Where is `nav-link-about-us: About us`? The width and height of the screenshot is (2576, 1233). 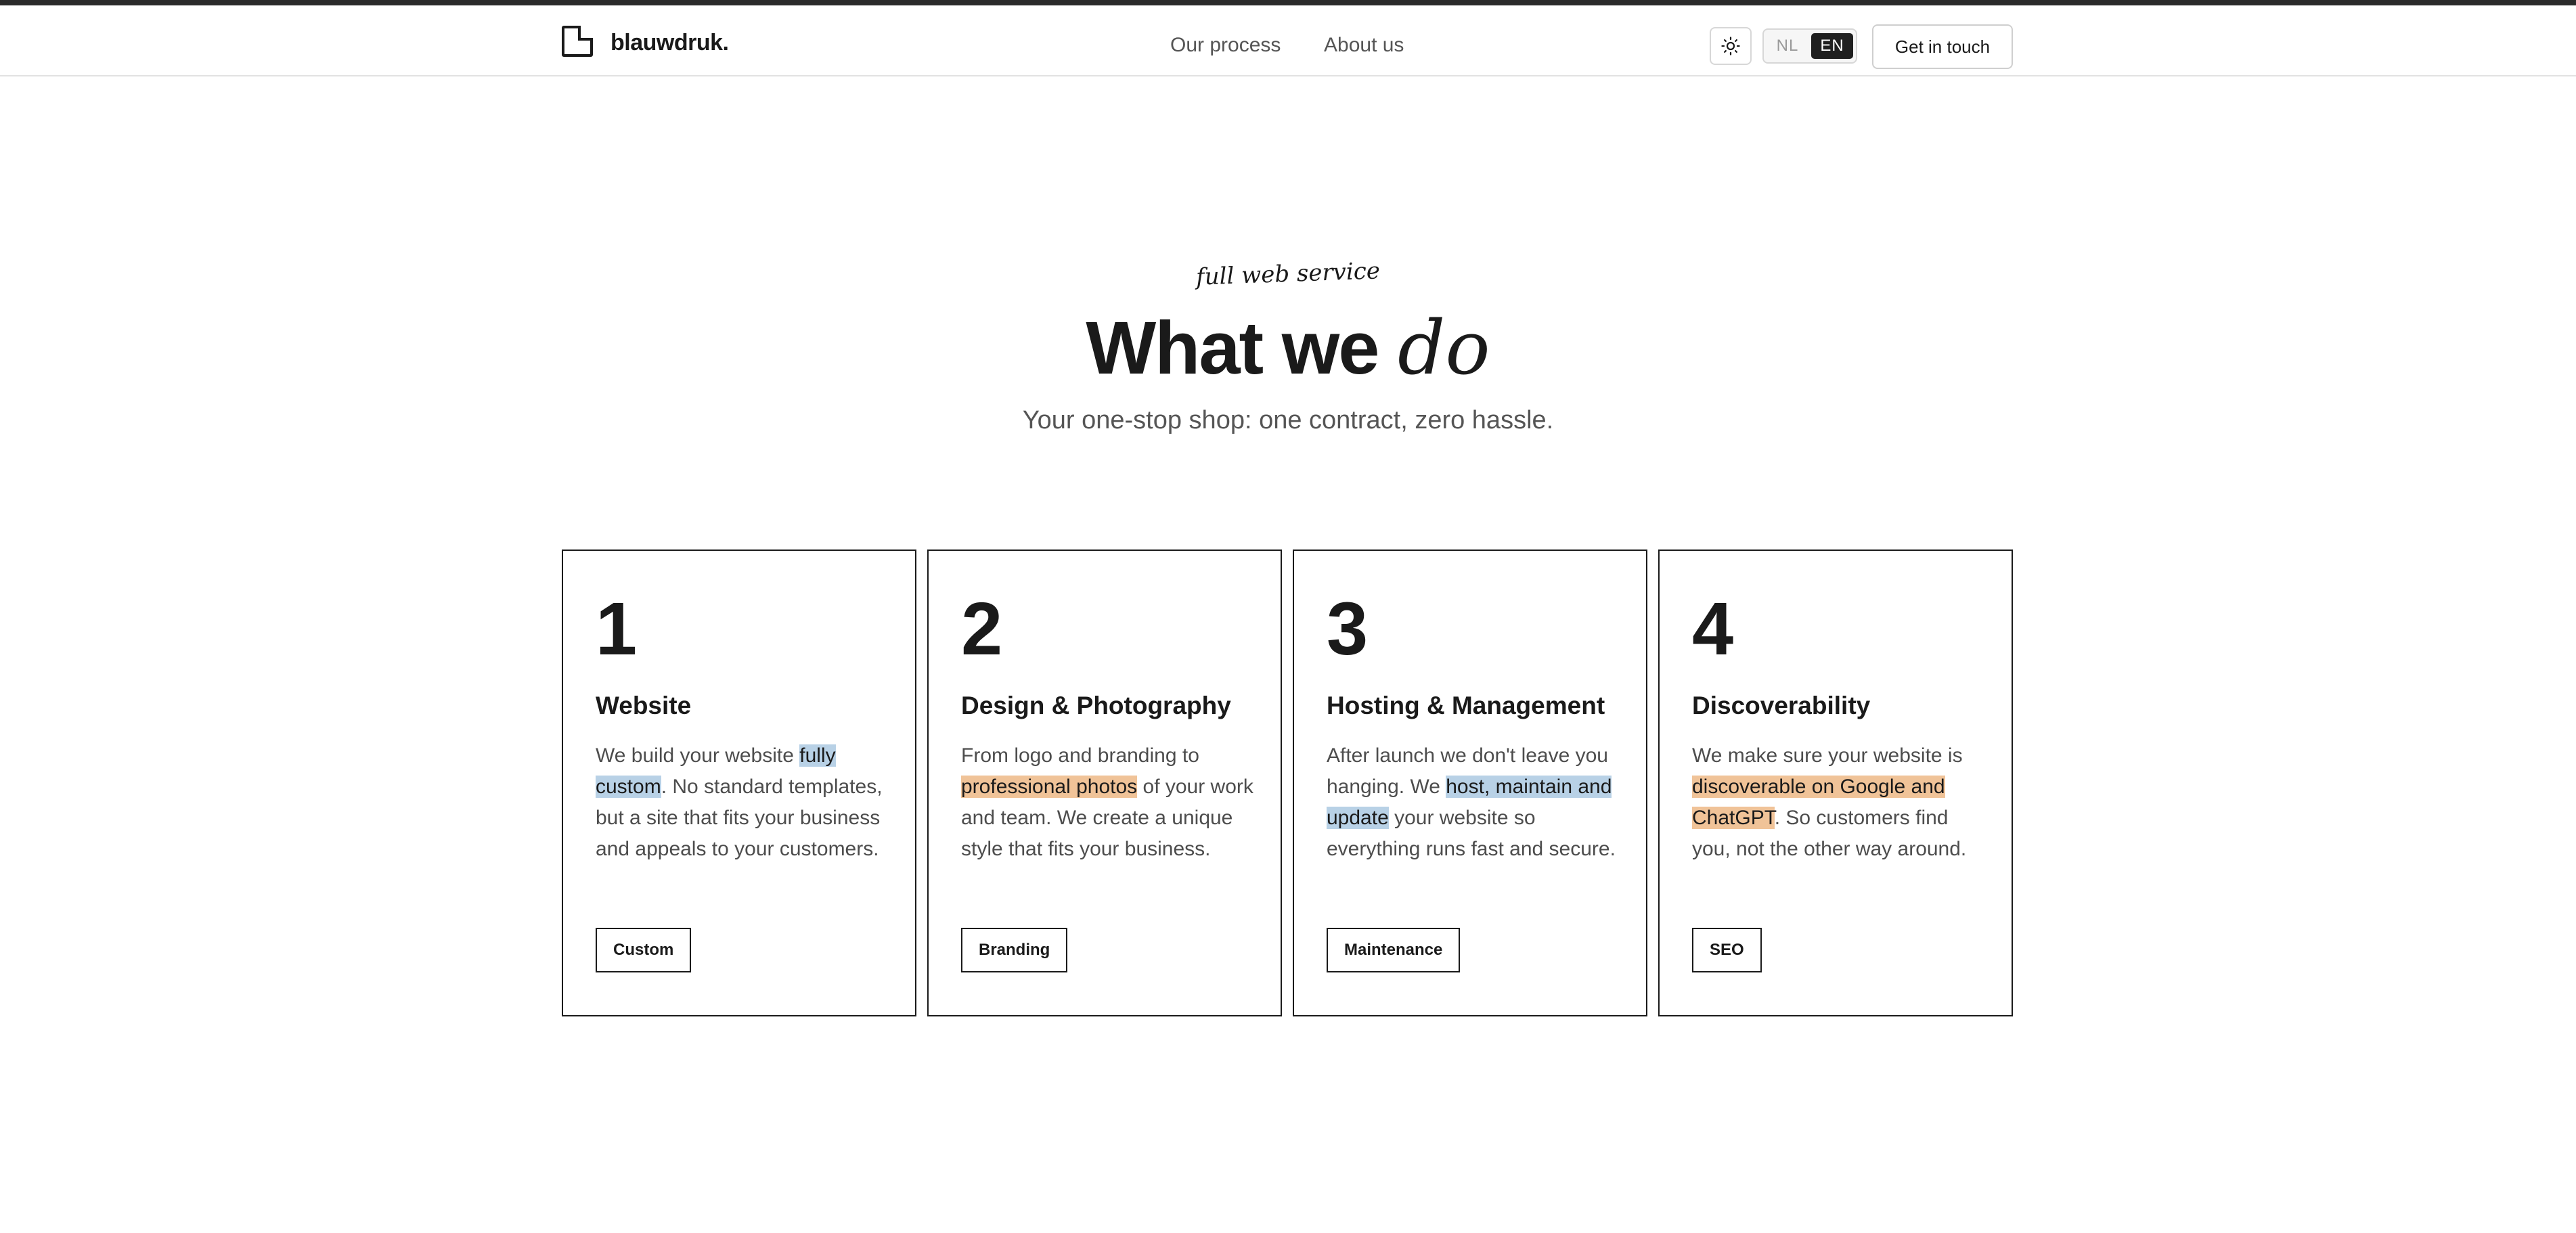
nav-link-about-us: About us is located at coordinates (1364, 45).